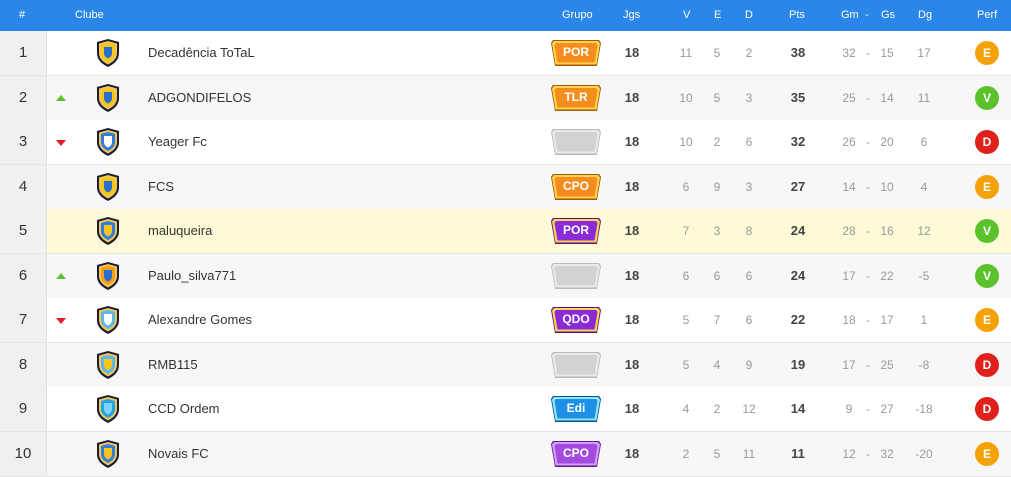 This screenshot has height=477, width=1011. What do you see at coordinates (849, 453) in the screenshot?
I see `goals-for: 12` at bounding box center [849, 453].